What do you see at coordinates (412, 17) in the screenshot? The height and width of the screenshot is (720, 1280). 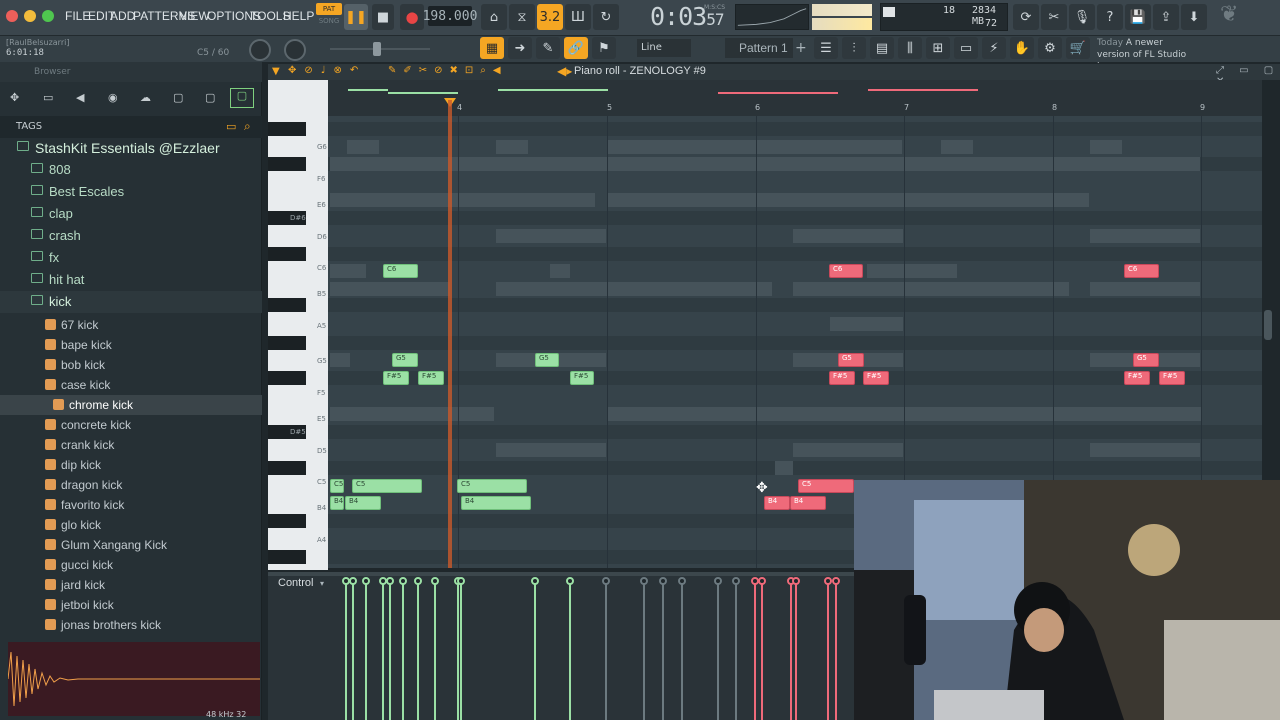 I see `record-button: ●` at bounding box center [412, 17].